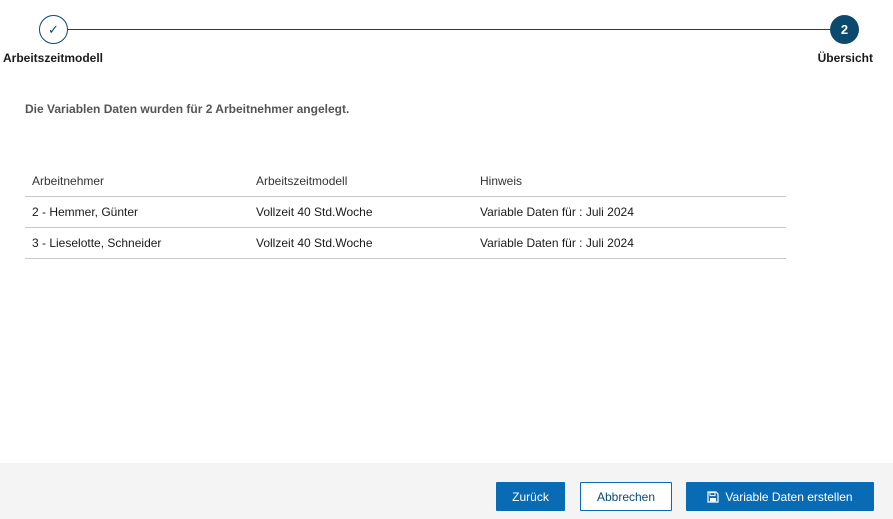  I want to click on checkmark-icon: ✓, so click(53, 29).